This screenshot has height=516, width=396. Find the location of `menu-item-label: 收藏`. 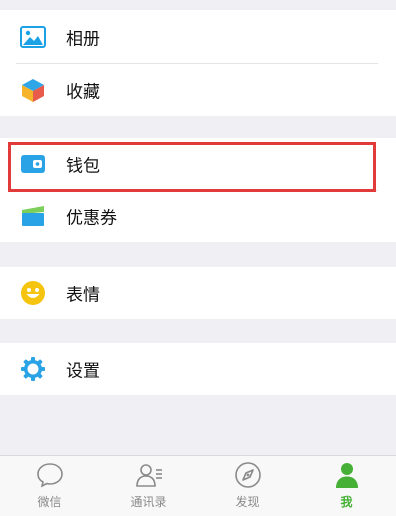

menu-item-label: 收藏 is located at coordinates (83, 92).